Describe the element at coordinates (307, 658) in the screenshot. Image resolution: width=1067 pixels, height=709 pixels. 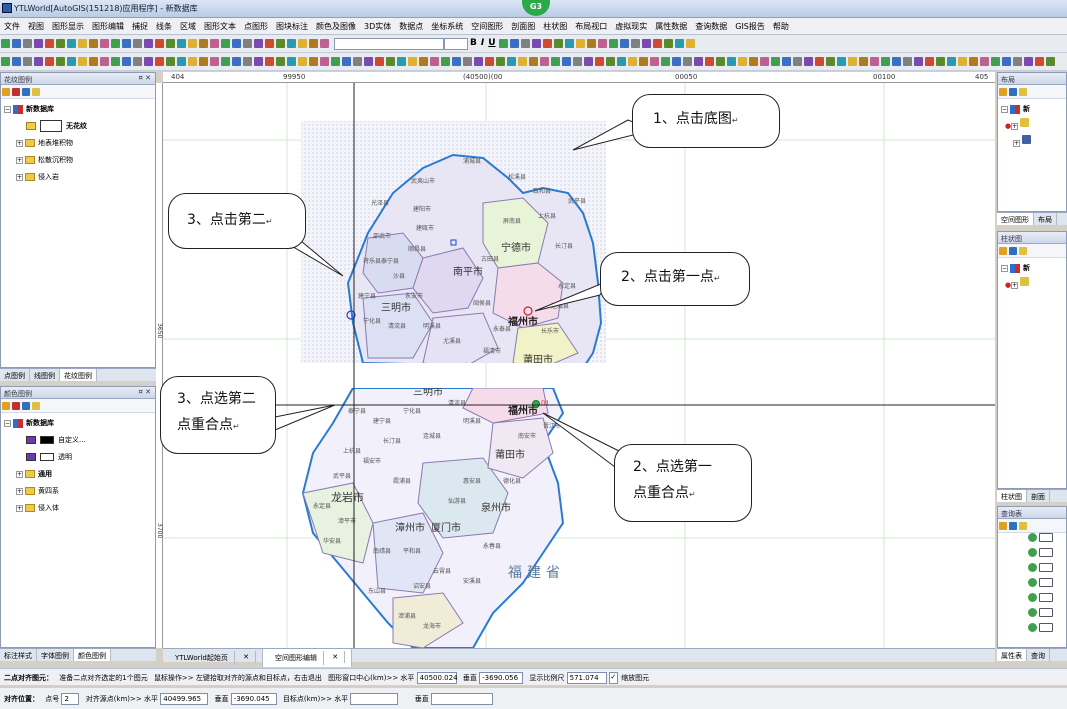
I see `tab-spatial-edit: 空间图形编辑 ✕` at that location.